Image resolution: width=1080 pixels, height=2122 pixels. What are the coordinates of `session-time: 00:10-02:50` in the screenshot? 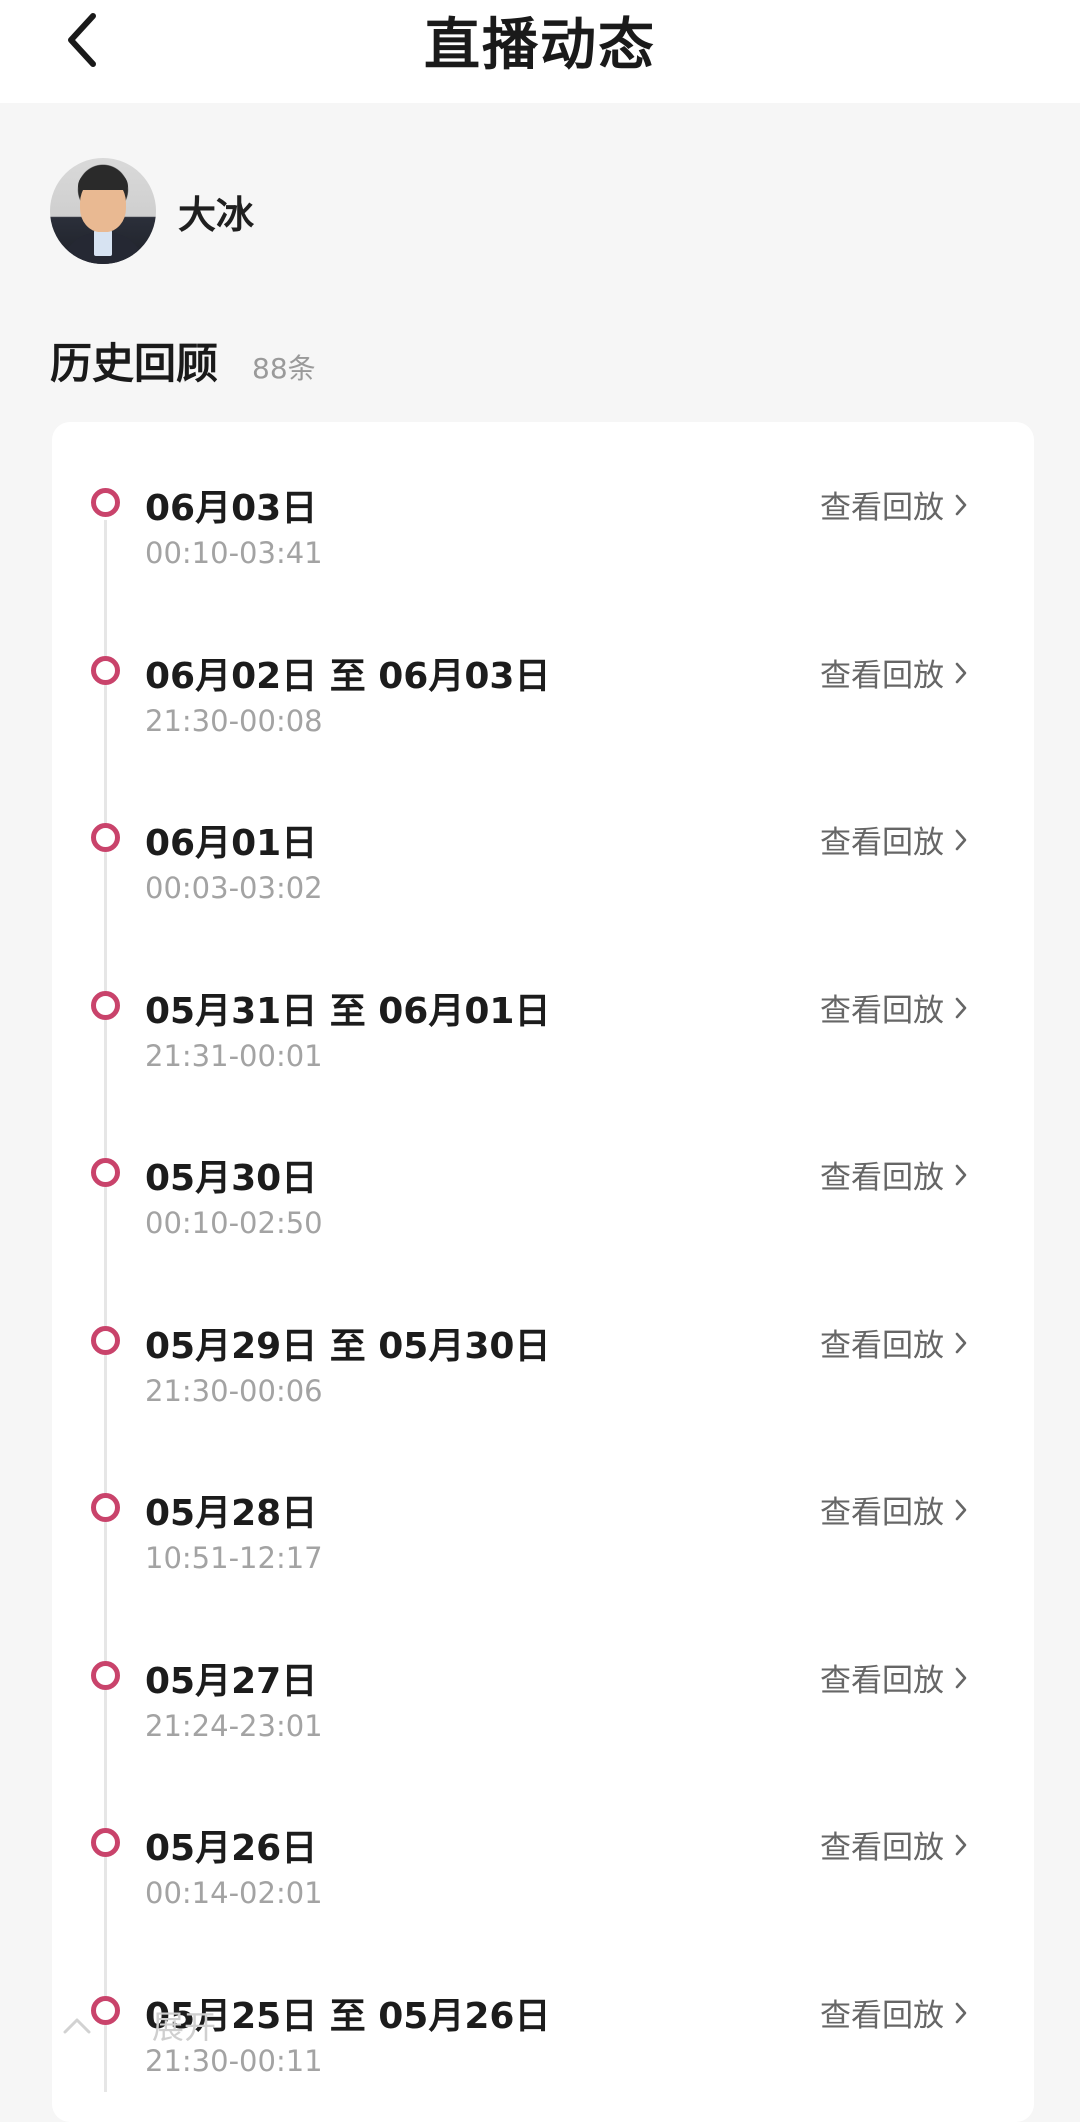 It's located at (234, 1223).